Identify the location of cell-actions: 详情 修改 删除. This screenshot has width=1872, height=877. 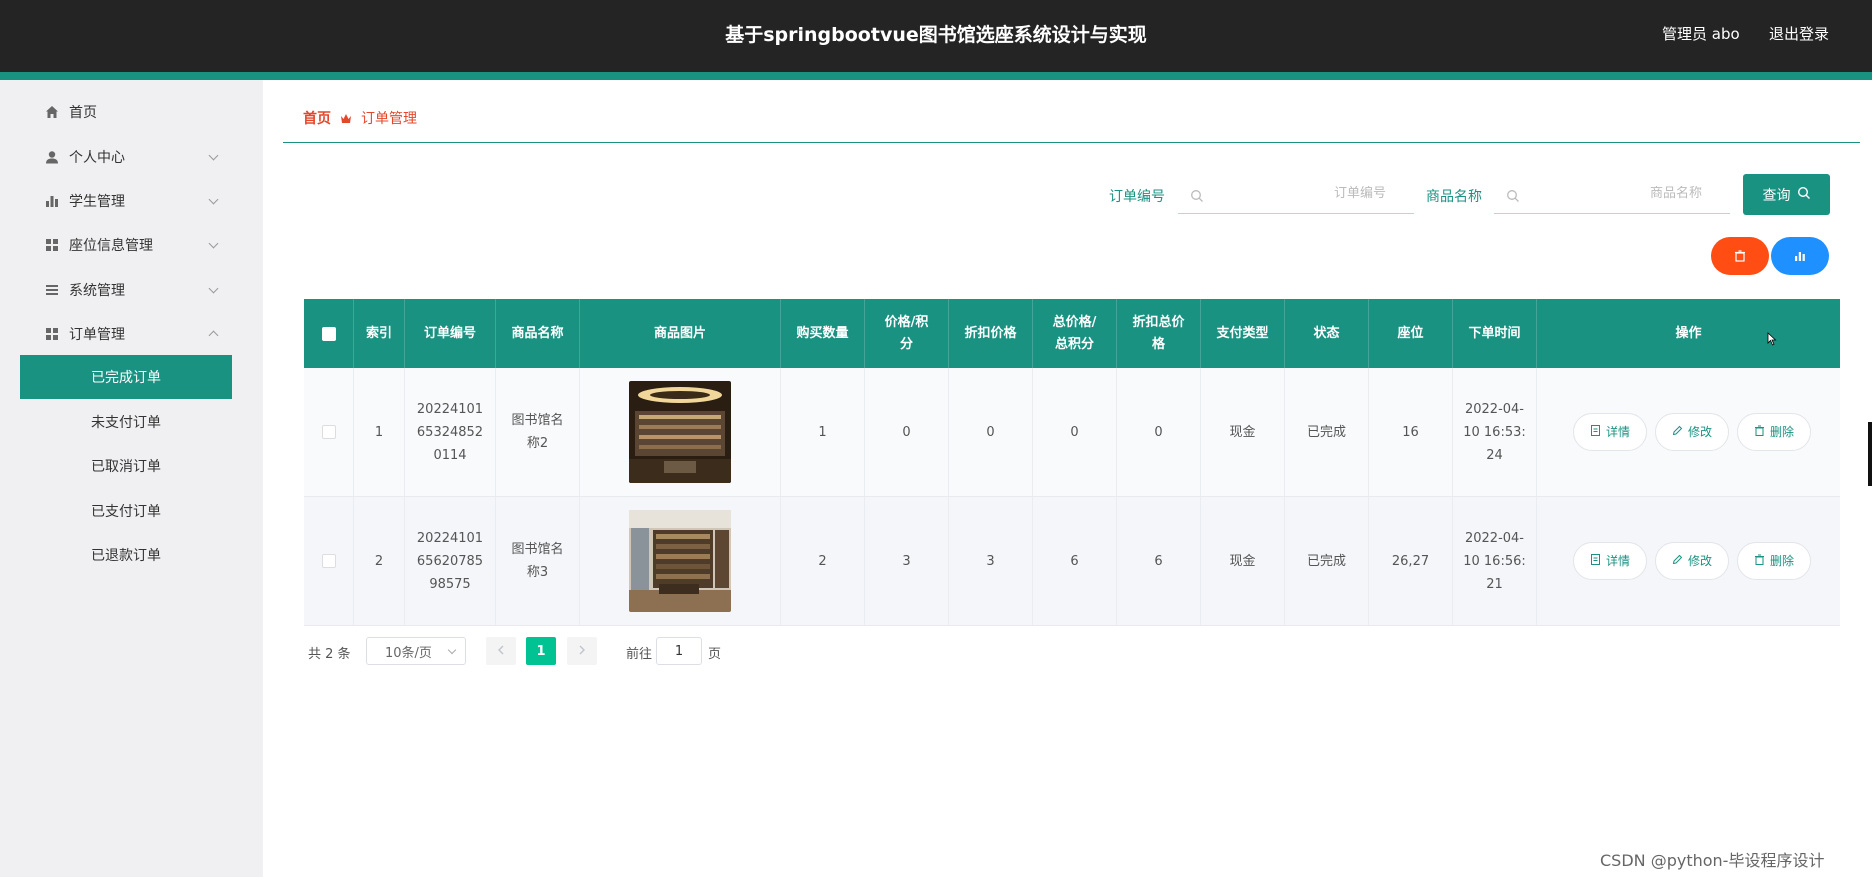
(1688, 432).